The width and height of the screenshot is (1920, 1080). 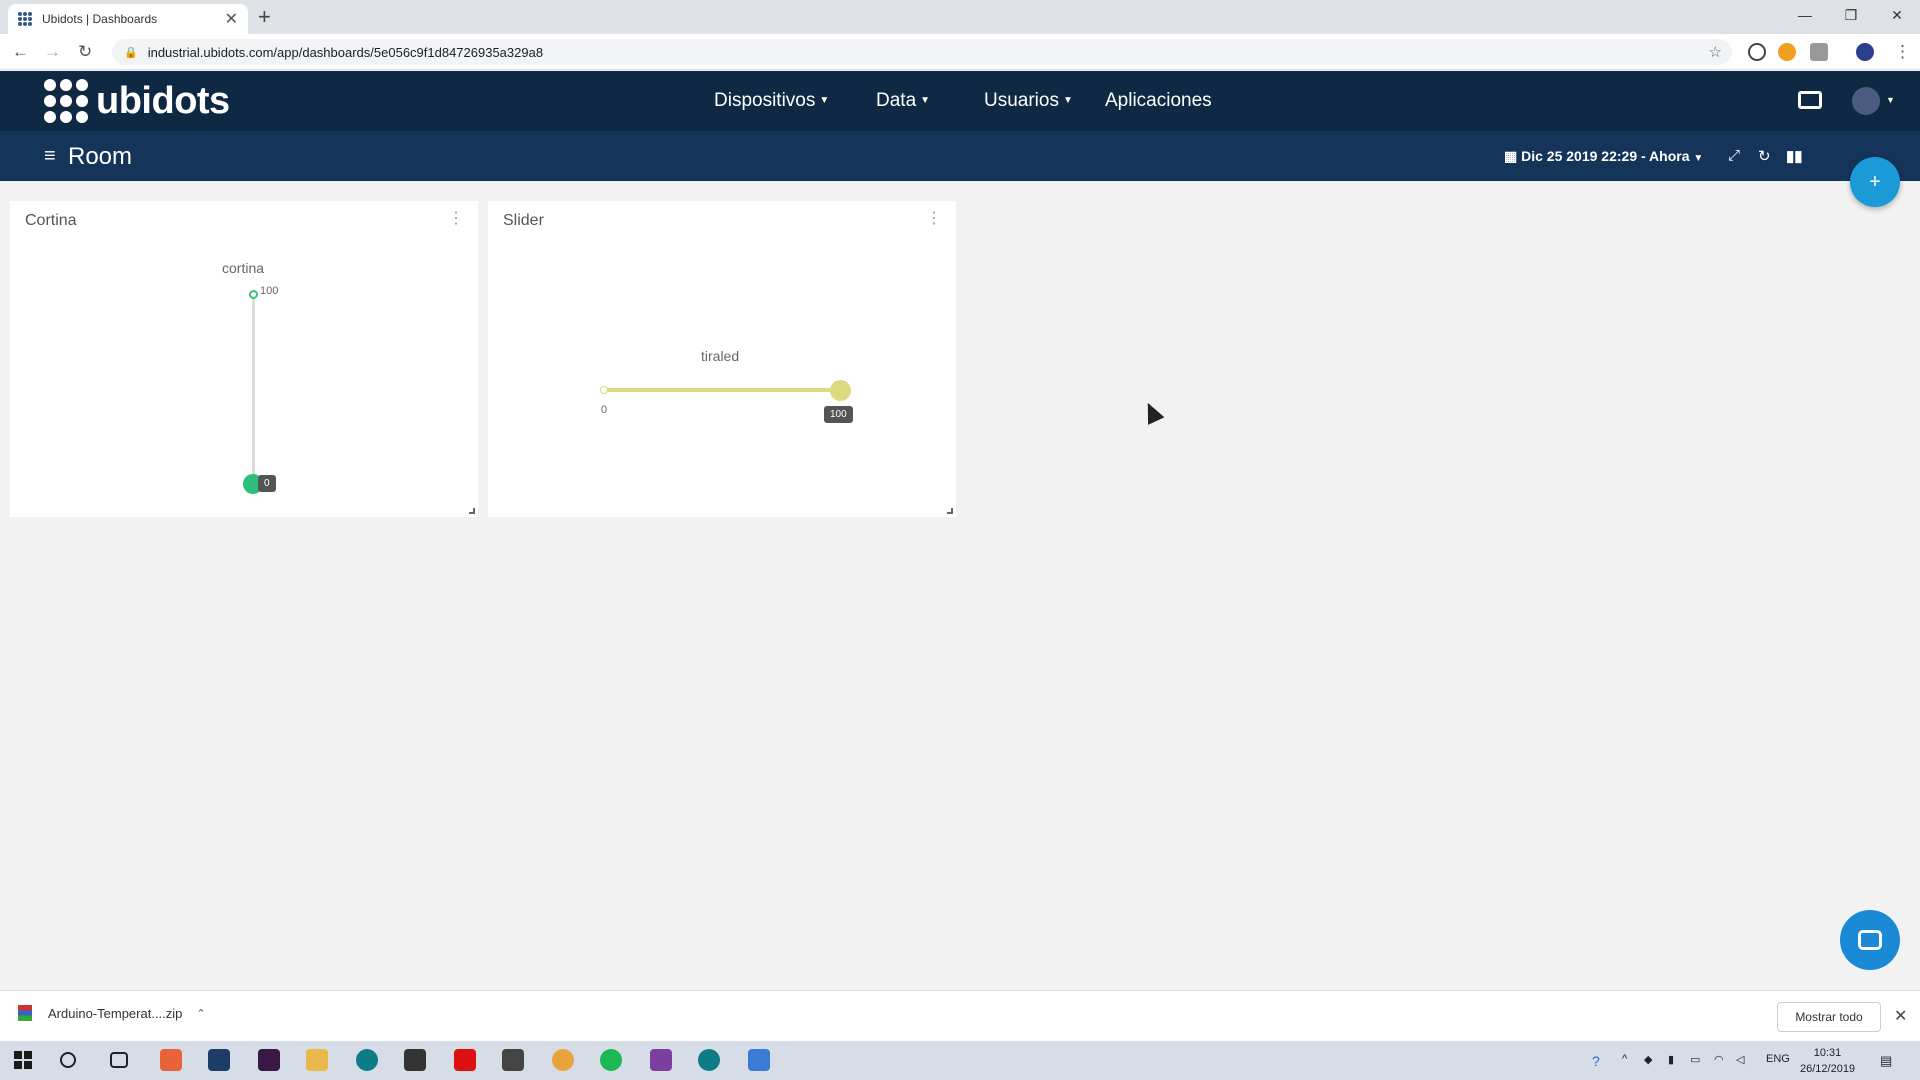 I want to click on browser-tab: Ubidots | Dashboards ✕, so click(x=128, y=19).